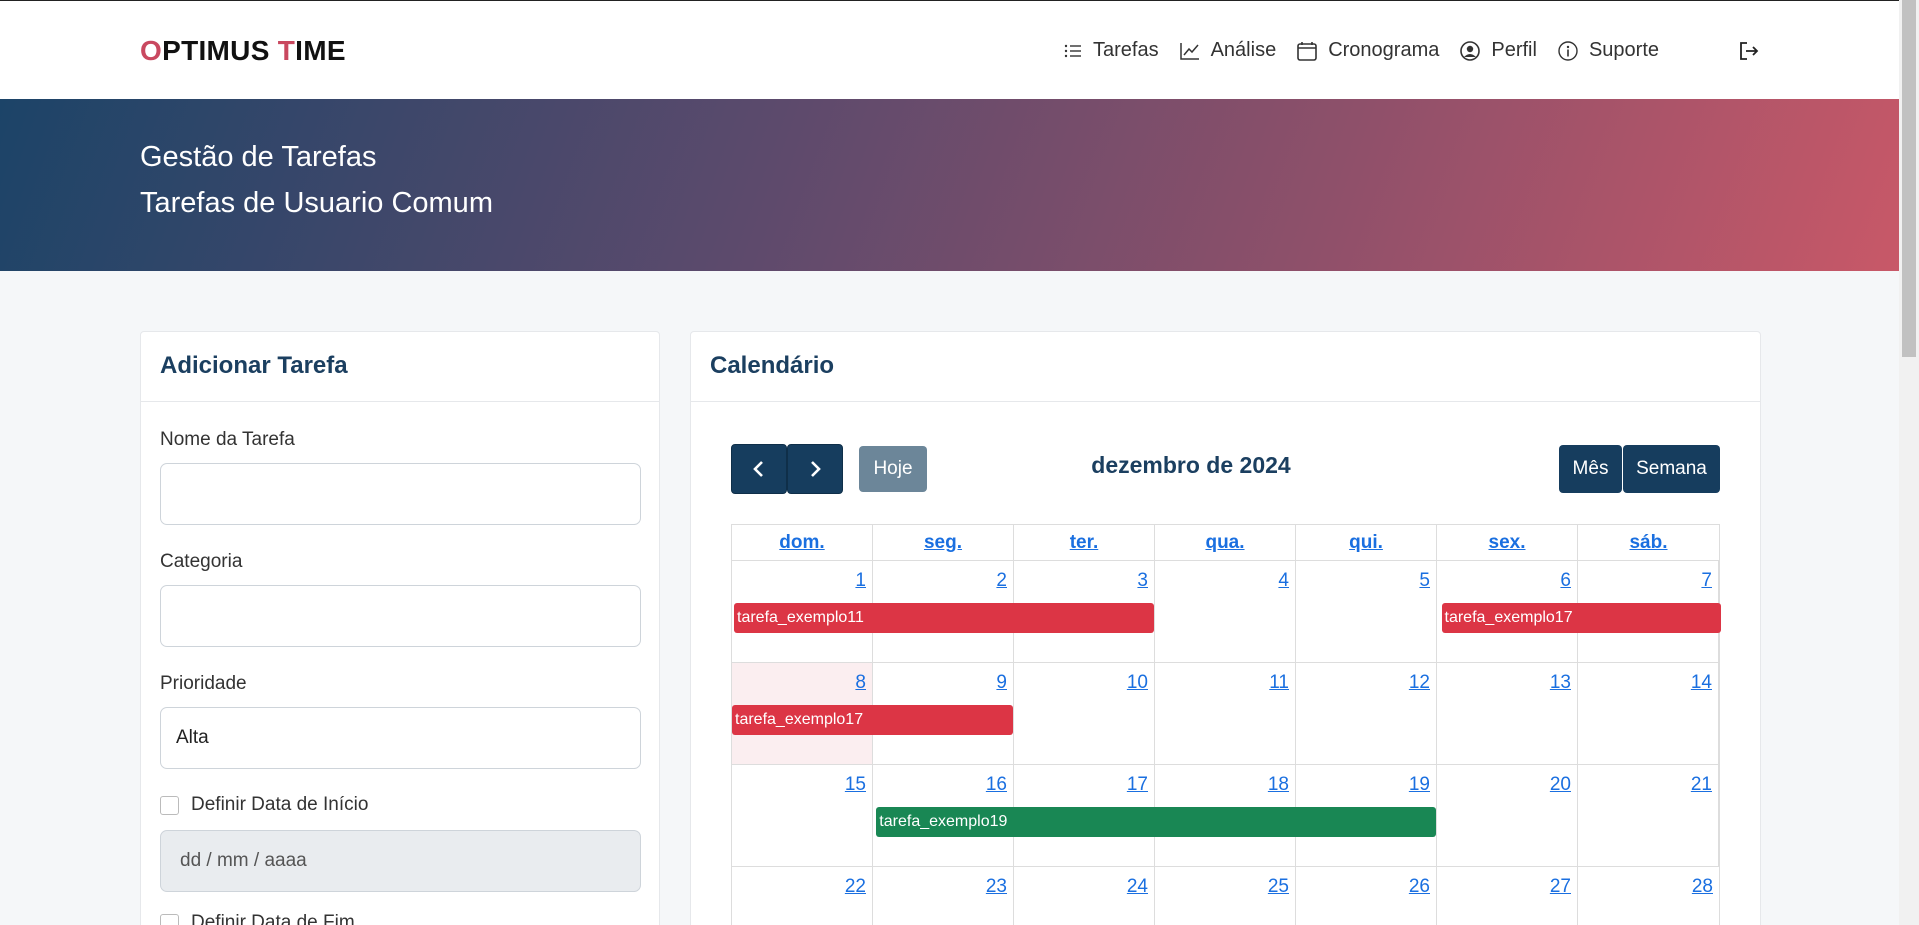 The image size is (1919, 925). What do you see at coordinates (860, 581) in the screenshot?
I see `day-number-link: 1` at bounding box center [860, 581].